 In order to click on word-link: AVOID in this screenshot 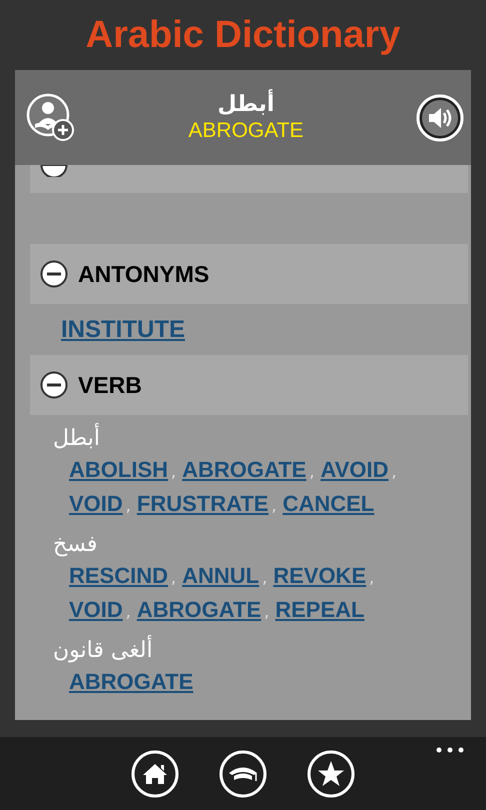, I will do `click(354, 470)`.